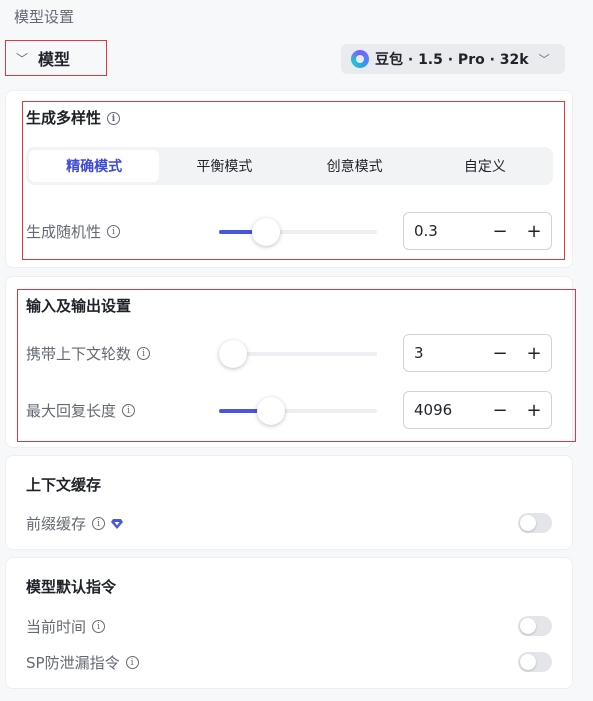 This screenshot has width=593, height=701. I want to click on model-name: 豆包 · 1.5 · Pro · 32k, so click(452, 60).